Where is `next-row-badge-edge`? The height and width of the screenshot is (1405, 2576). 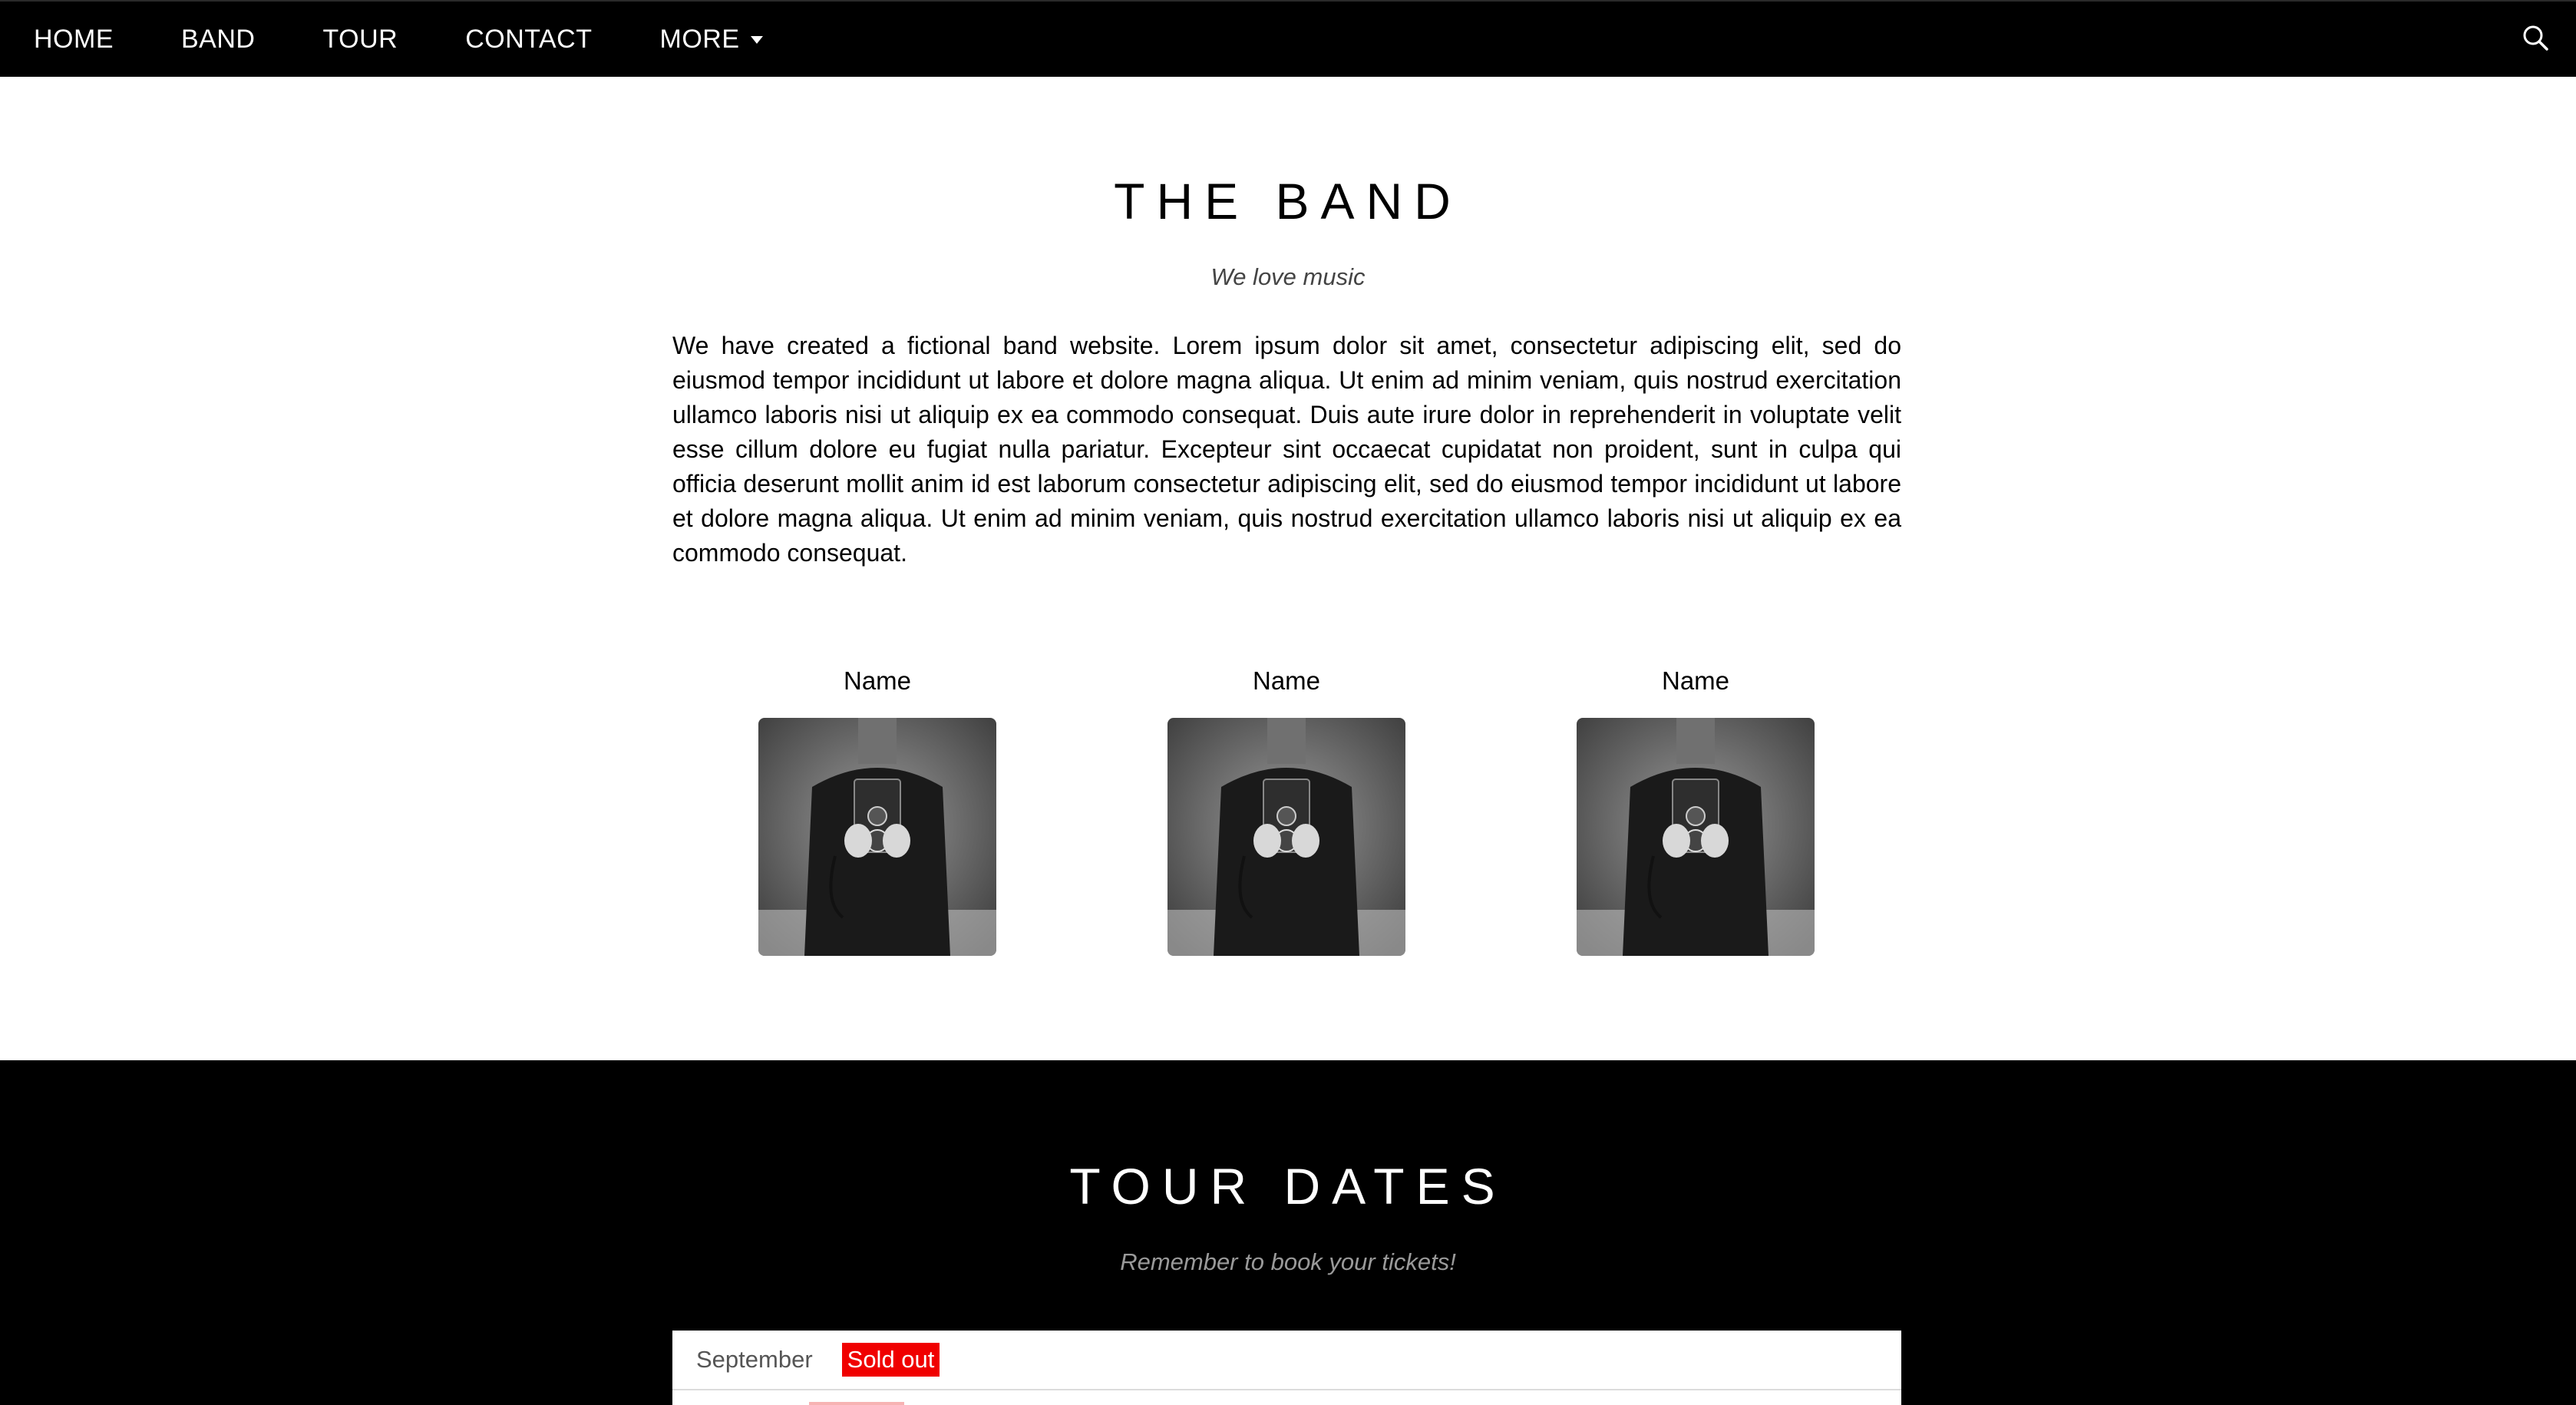 next-row-badge-edge is located at coordinates (856, 1403).